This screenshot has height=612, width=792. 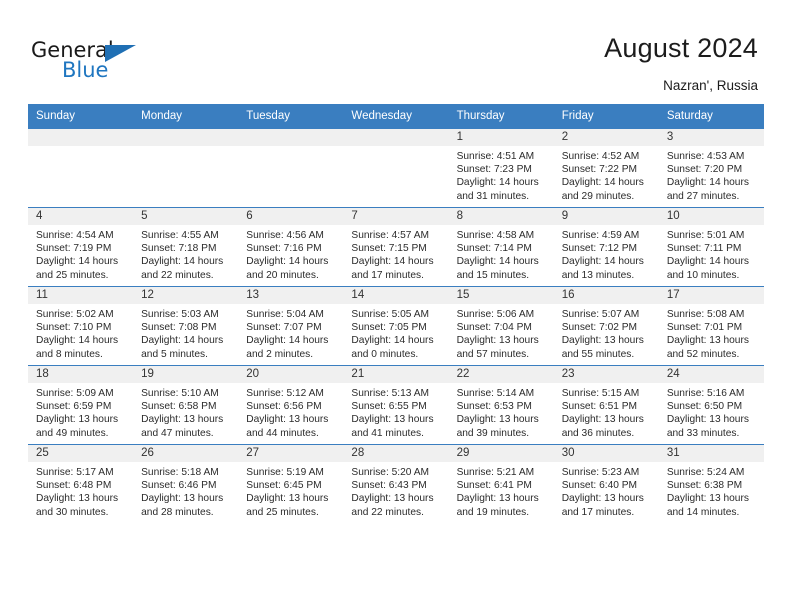 What do you see at coordinates (392, 268) in the screenshot?
I see `daylight-text: Daylight: 14 hours and 17 minutes.` at bounding box center [392, 268].